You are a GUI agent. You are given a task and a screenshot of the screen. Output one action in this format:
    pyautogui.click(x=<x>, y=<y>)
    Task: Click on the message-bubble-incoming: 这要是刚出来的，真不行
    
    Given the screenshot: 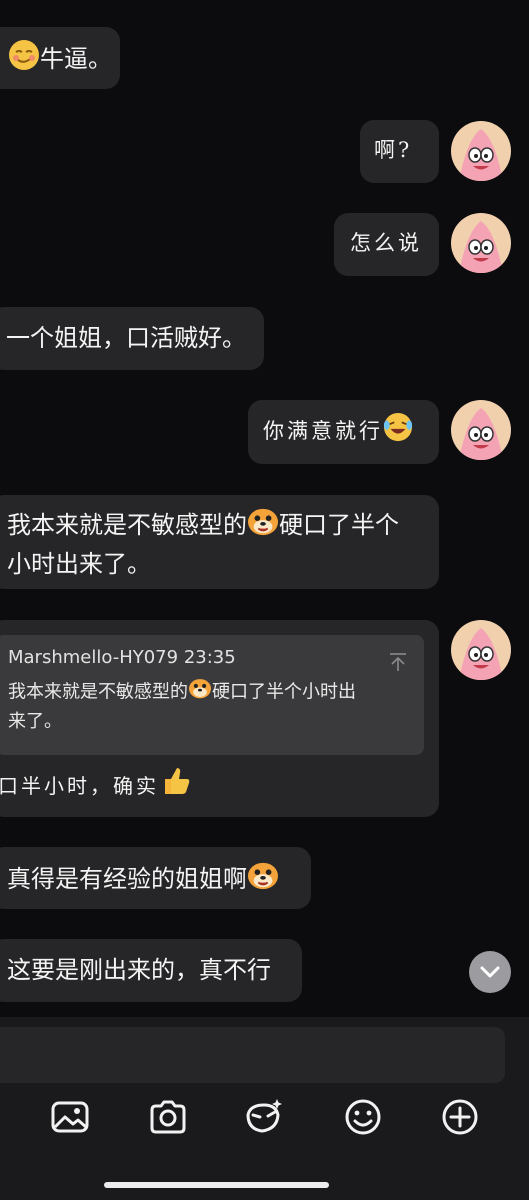 What is the action you would take?
    pyautogui.click(x=151, y=970)
    